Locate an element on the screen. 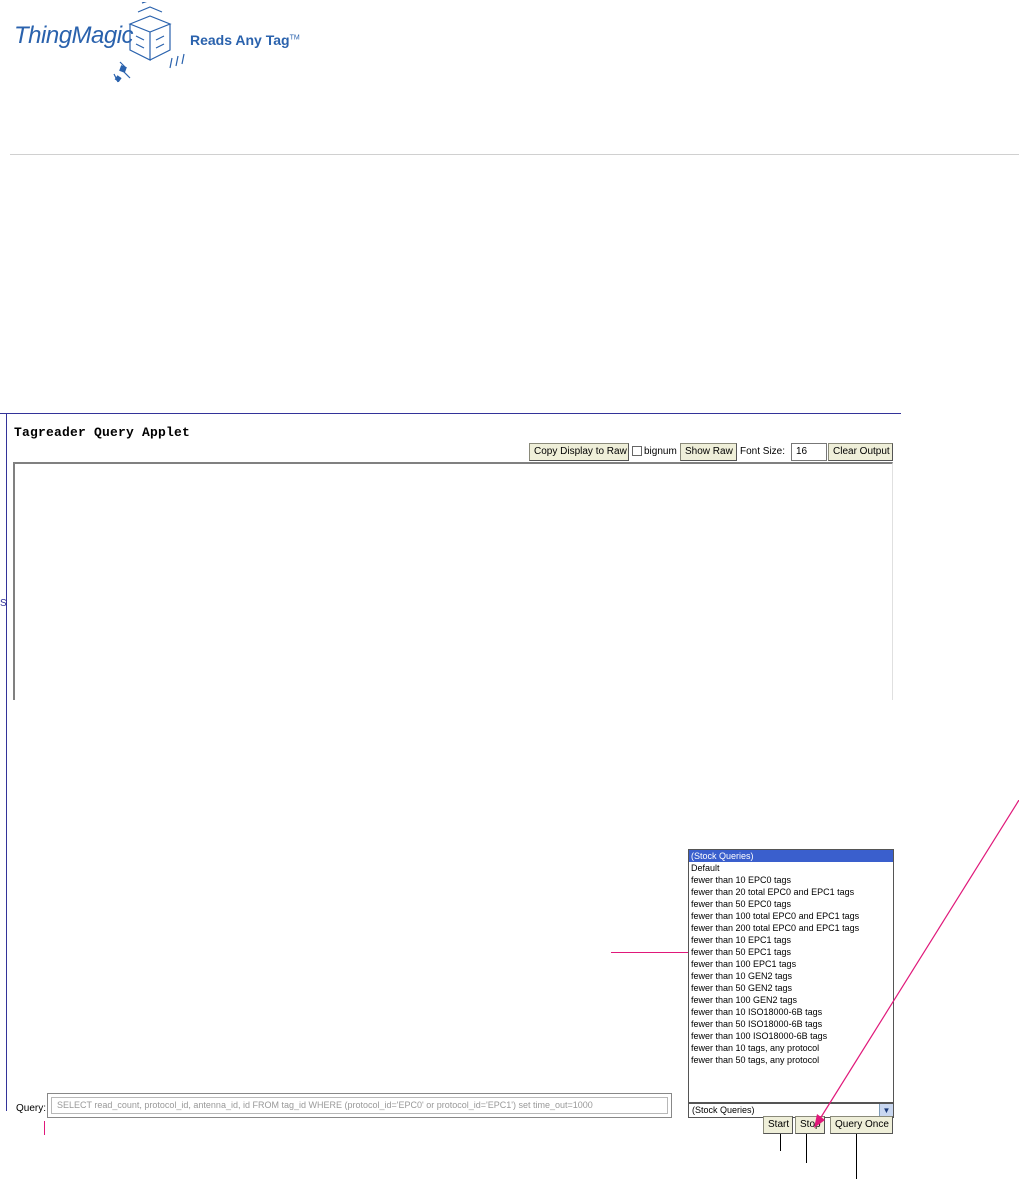 This screenshot has height=1179, width=1019. copy-display-to-raw-button: Copy Display to Raw is located at coordinates (579, 452).